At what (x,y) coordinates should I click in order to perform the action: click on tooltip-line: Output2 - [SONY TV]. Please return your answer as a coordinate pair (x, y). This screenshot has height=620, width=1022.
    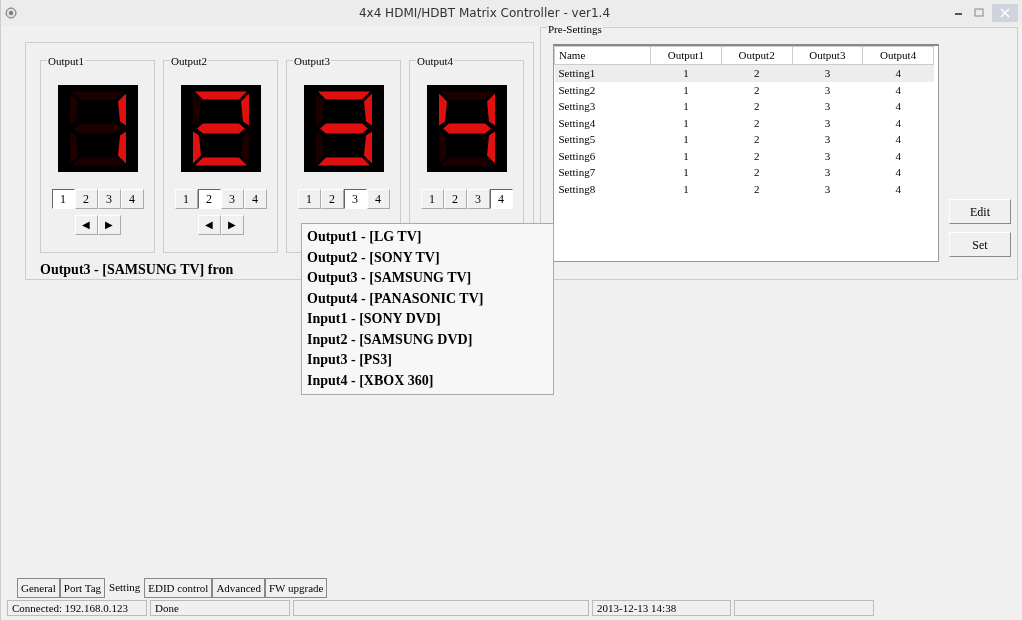
    Looking at the image, I should click on (374, 257).